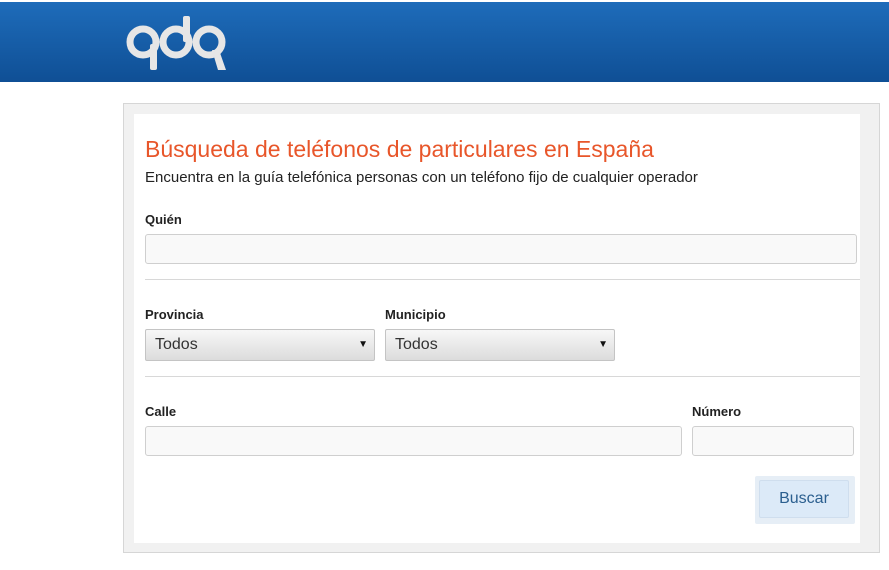 The height and width of the screenshot is (570, 889). What do you see at coordinates (413, 441) in the screenshot?
I see `calle-input` at bounding box center [413, 441].